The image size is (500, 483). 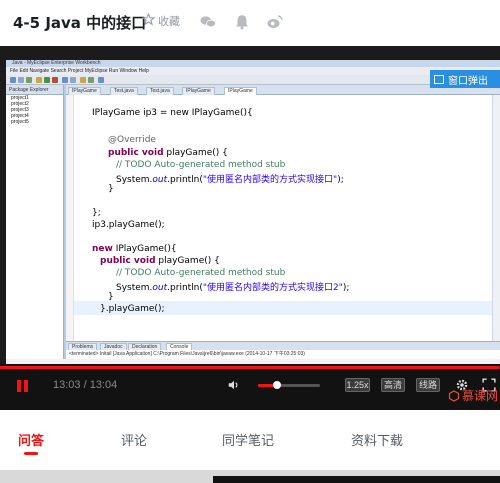 I want to click on bottom-dark-bar, so click(x=356, y=479).